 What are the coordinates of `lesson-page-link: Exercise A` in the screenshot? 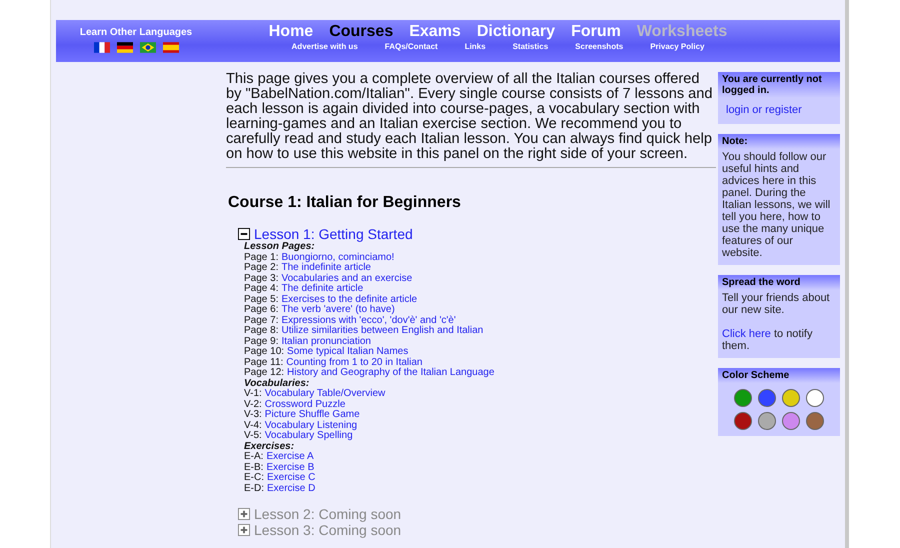 It's located at (290, 456).